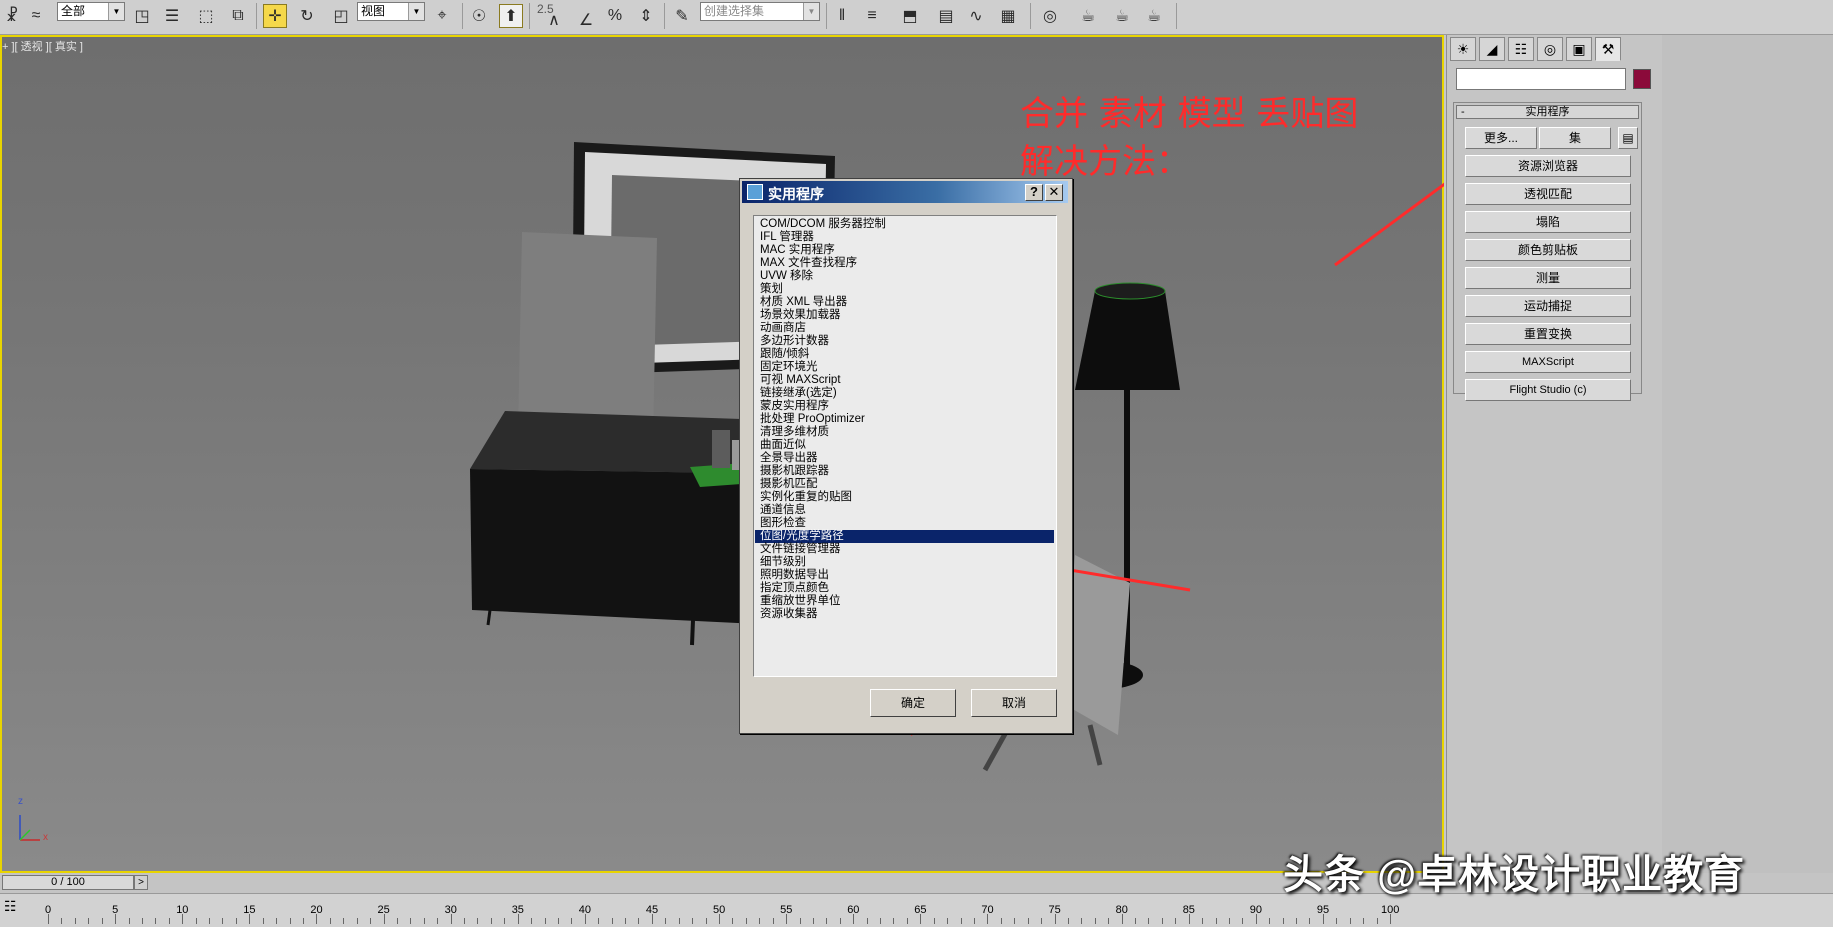 This screenshot has width=1833, height=927. I want to click on list-item: 链接继承(选定), so click(907, 393).